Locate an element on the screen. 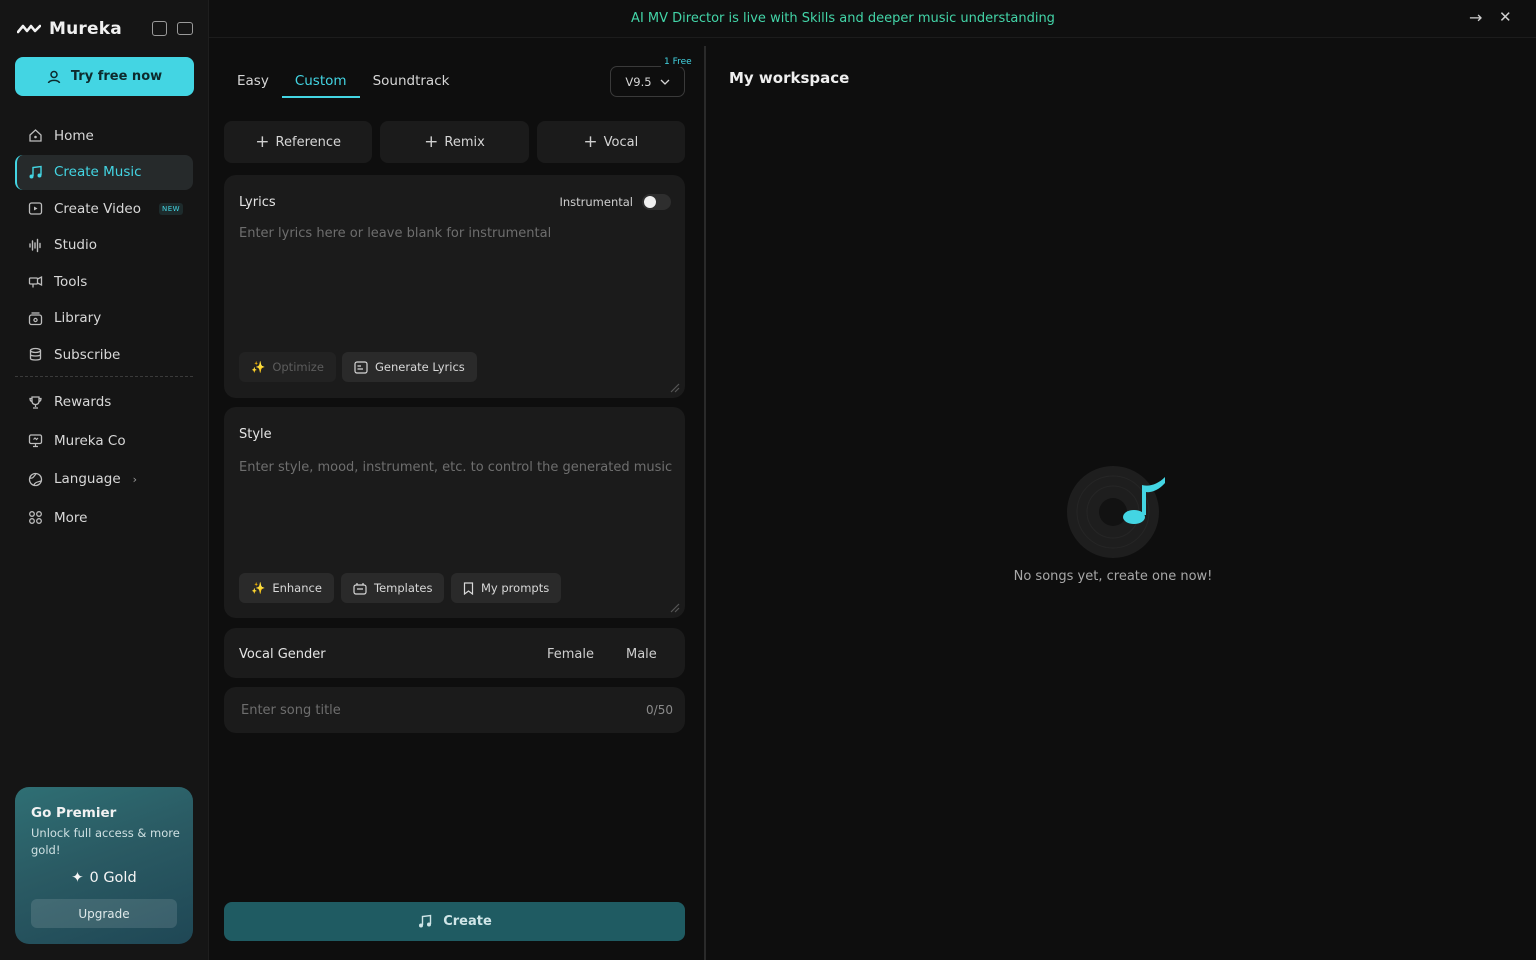 Image resolution: width=1536 pixels, height=960 pixels. coins-icon is located at coordinates (35, 355).